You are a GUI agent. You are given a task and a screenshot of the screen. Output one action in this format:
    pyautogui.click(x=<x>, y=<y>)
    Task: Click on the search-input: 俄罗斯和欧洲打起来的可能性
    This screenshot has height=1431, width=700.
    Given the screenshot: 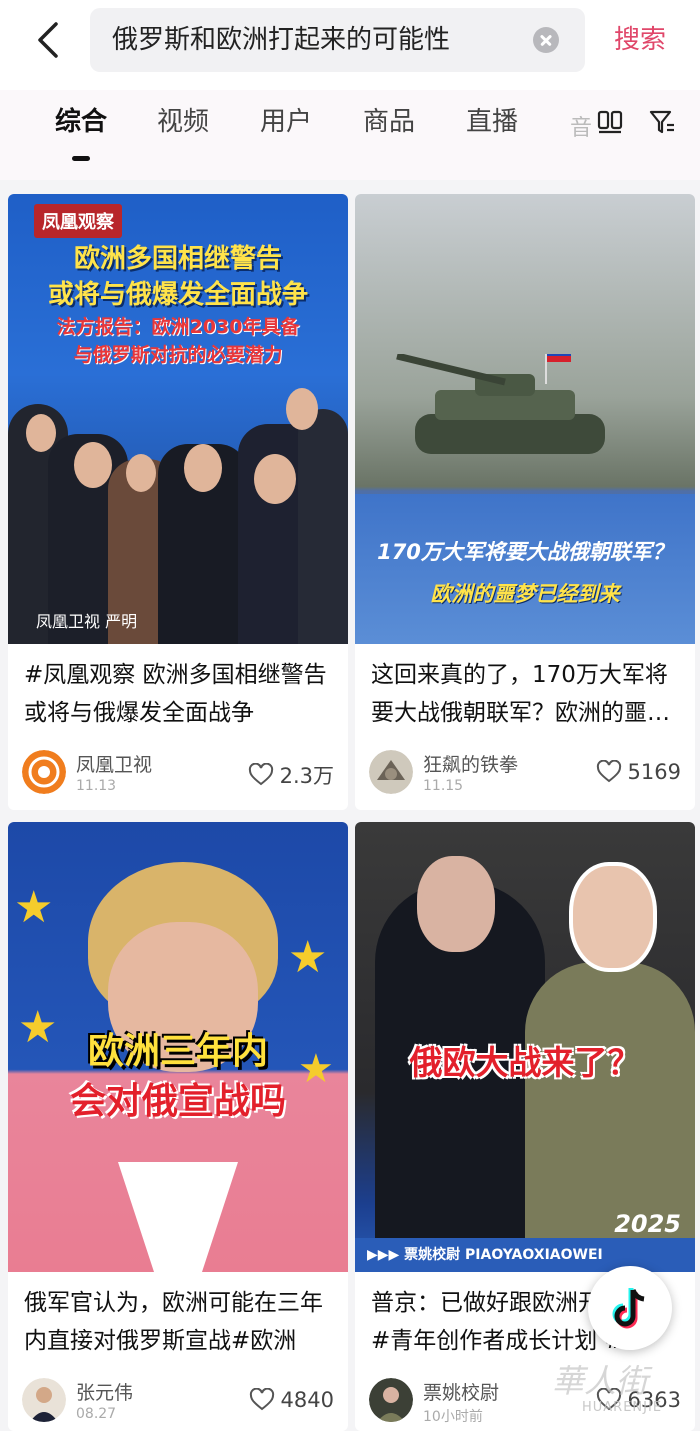 What is the action you would take?
    pyautogui.click(x=337, y=40)
    